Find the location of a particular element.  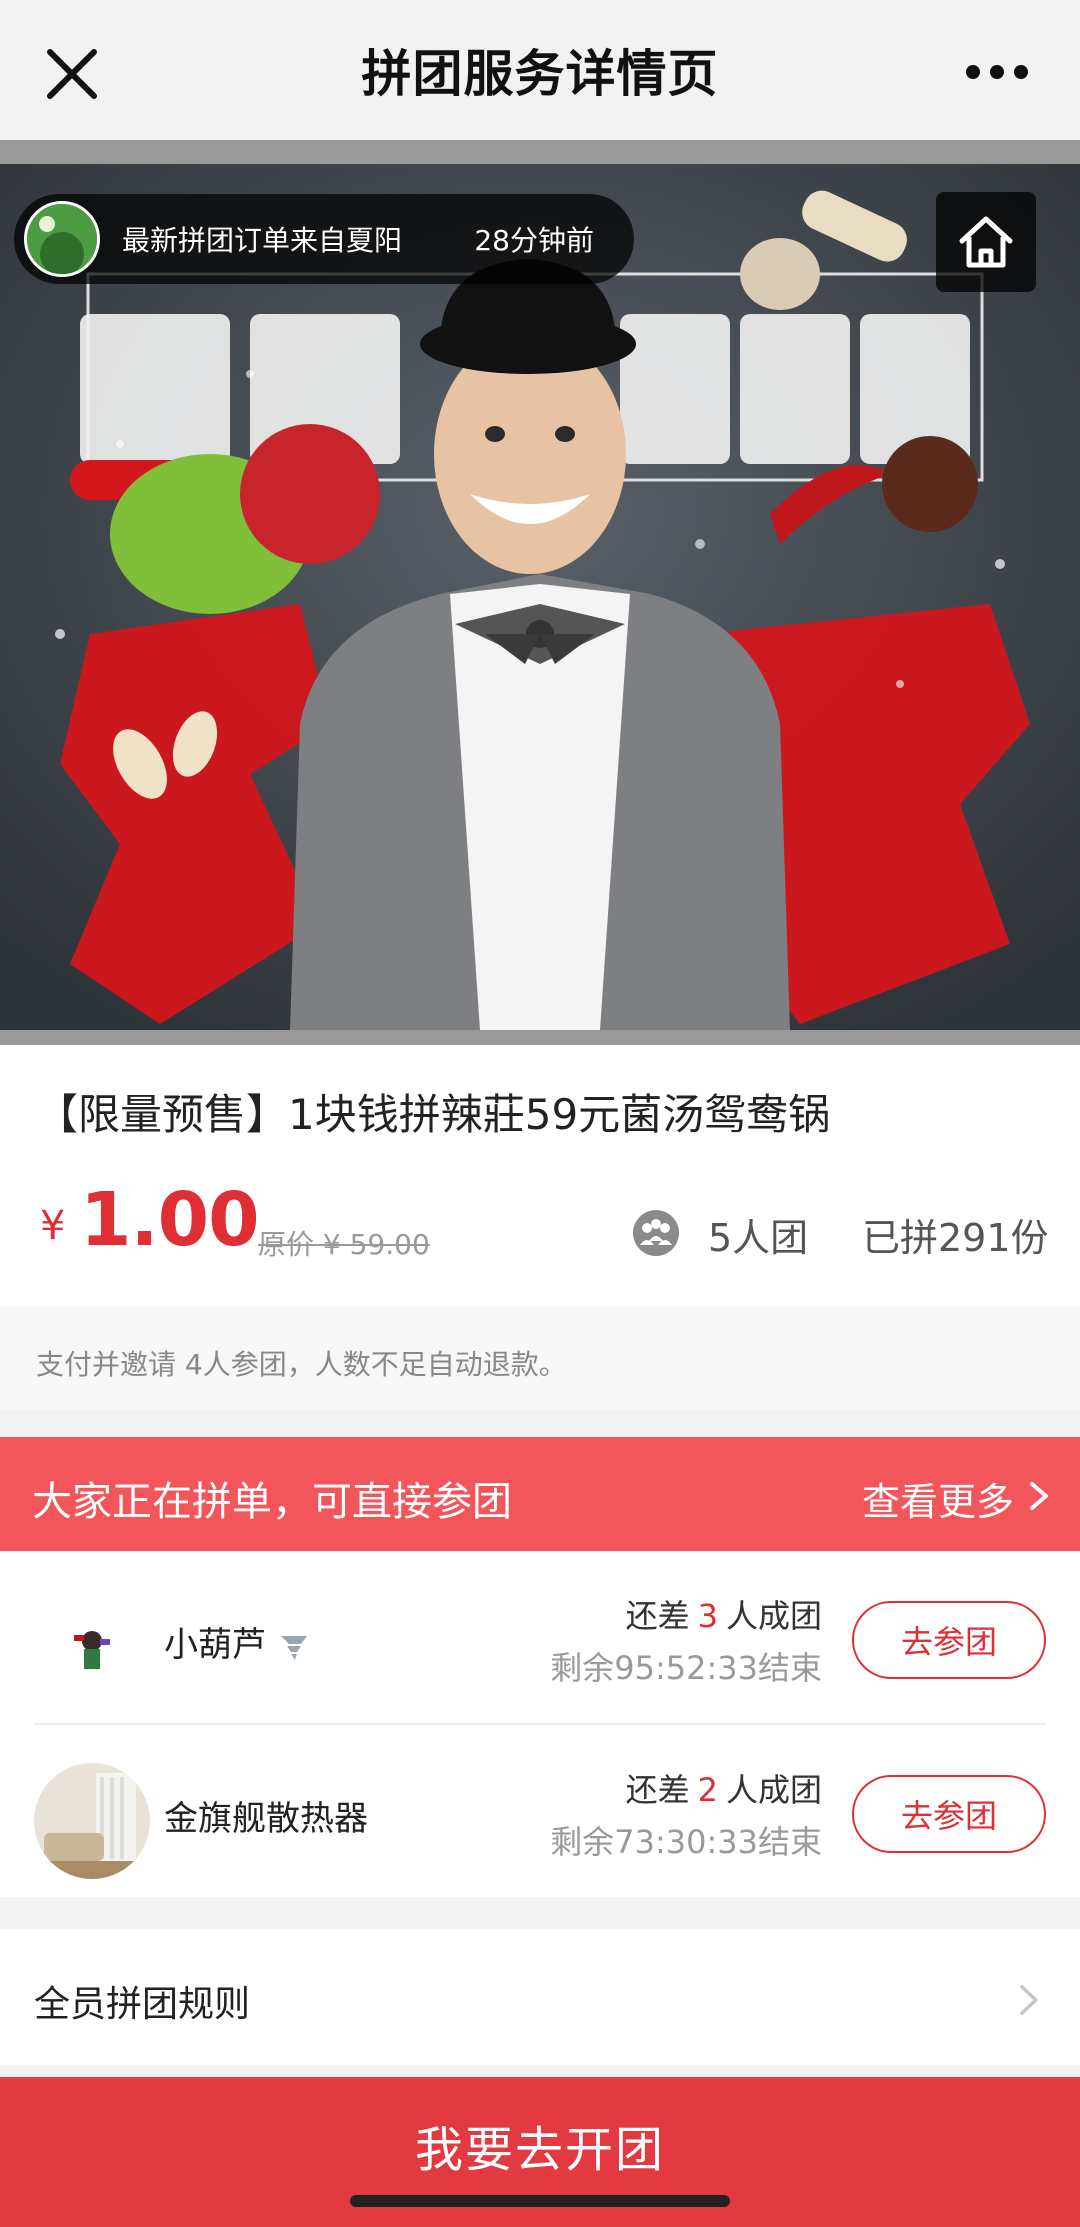

join-groups-header: 大家正在拼单，可直接参团 查看更多 is located at coordinates (540, 1494).